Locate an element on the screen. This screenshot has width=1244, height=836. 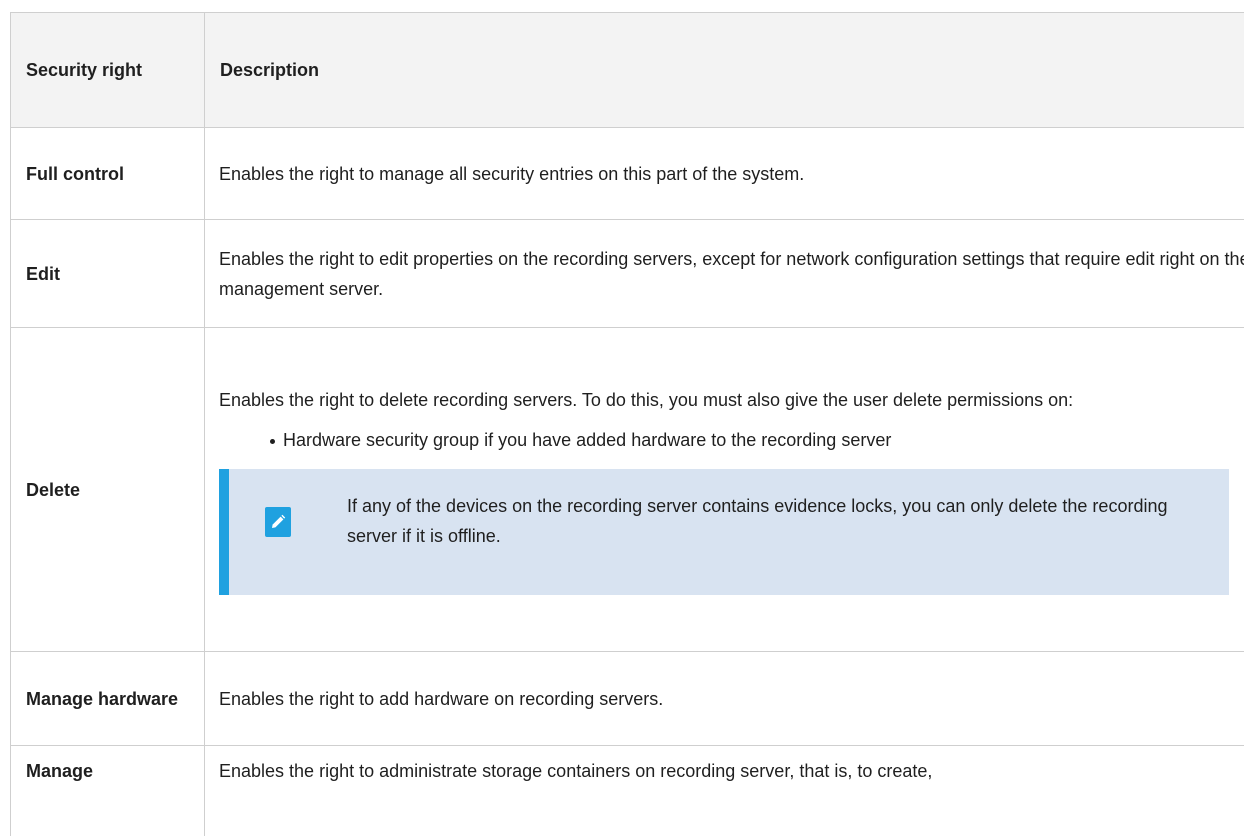
right-name: Edit is located at coordinates (107, 273).